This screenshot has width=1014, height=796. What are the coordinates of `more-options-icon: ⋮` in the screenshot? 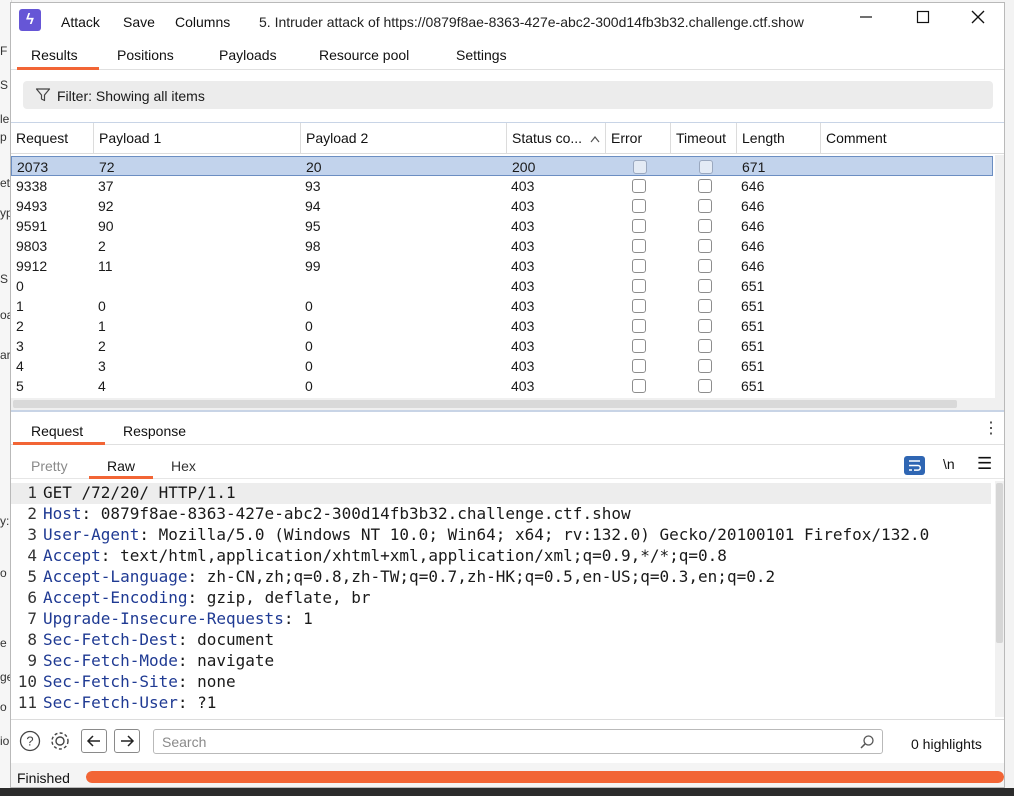 It's located at (991, 429).